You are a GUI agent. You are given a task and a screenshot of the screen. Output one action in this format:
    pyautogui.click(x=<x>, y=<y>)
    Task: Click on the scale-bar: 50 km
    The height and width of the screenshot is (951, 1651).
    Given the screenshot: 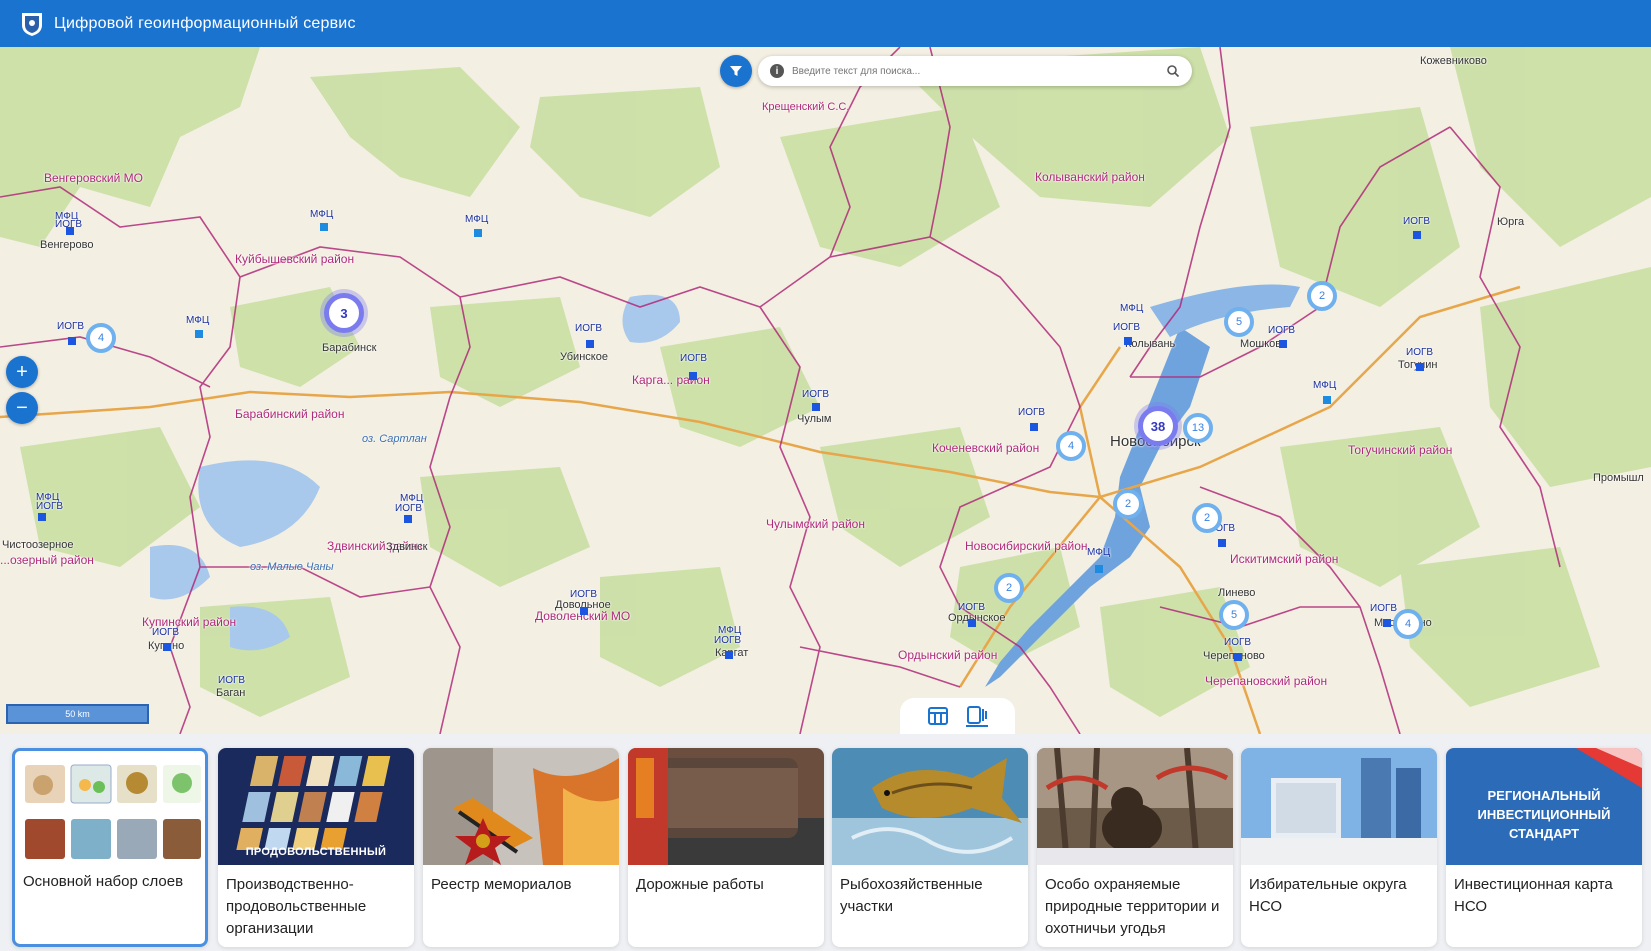 What is the action you would take?
    pyautogui.click(x=77, y=714)
    